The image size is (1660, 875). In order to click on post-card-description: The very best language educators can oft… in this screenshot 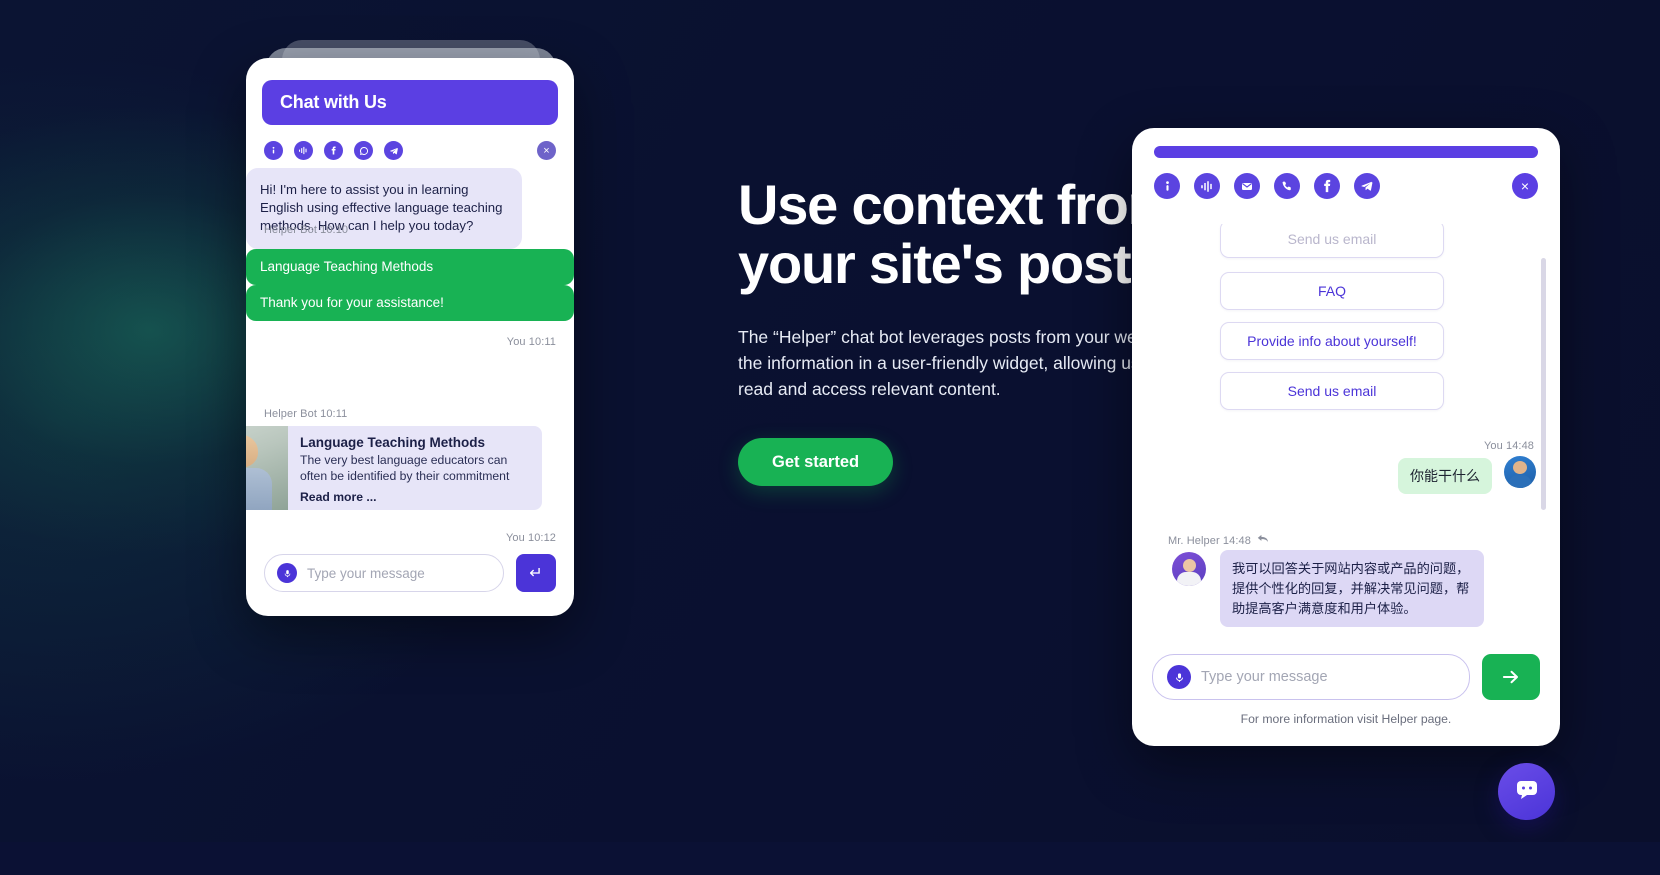, I will do `click(405, 468)`.